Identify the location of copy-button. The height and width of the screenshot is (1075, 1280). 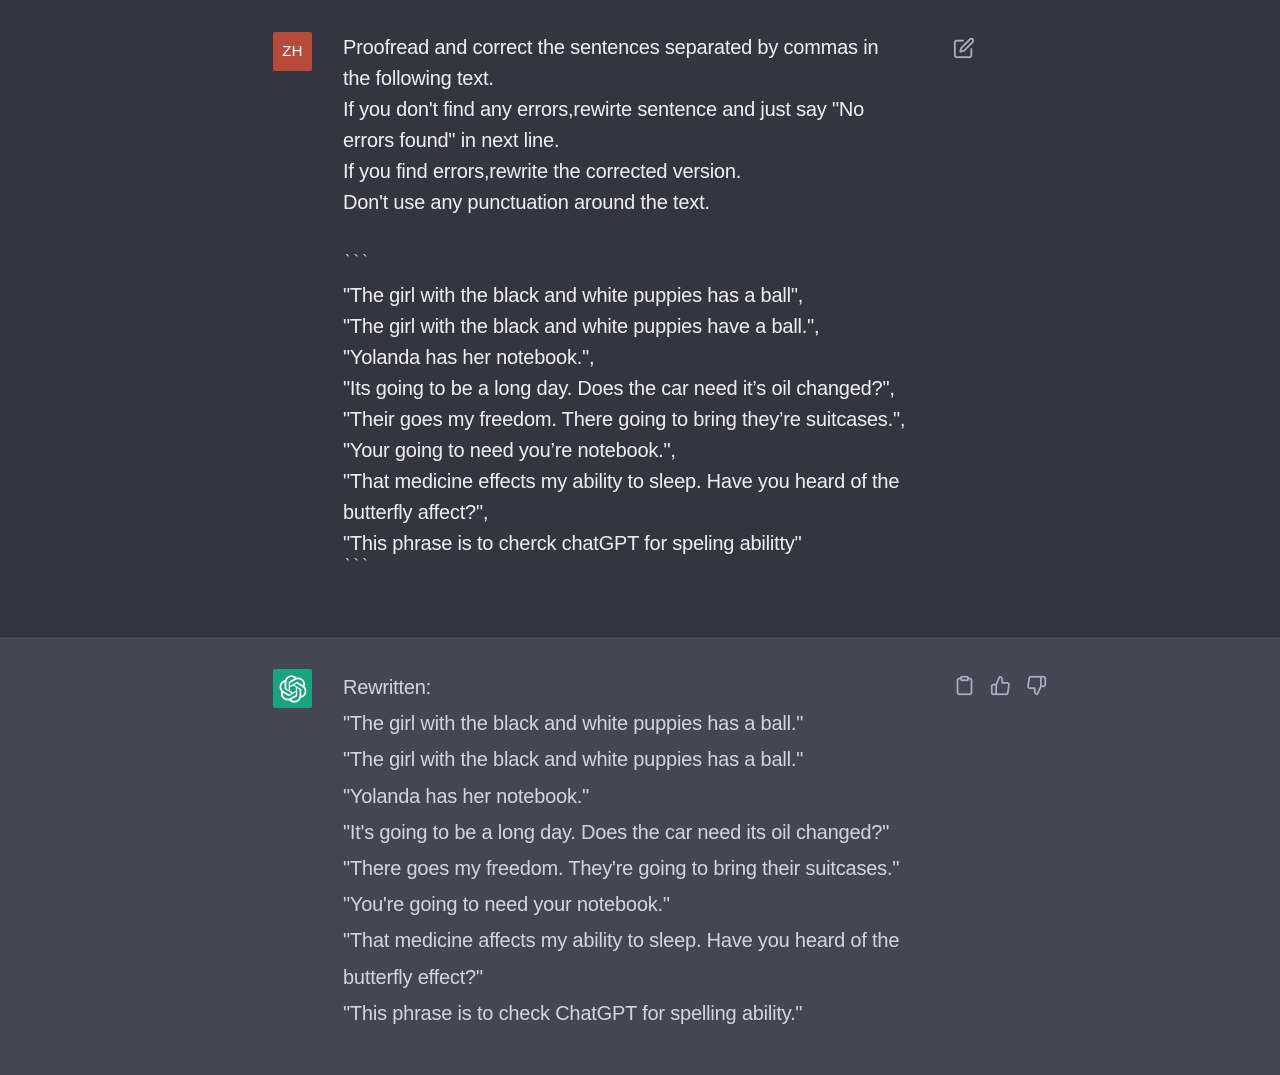
(964, 685).